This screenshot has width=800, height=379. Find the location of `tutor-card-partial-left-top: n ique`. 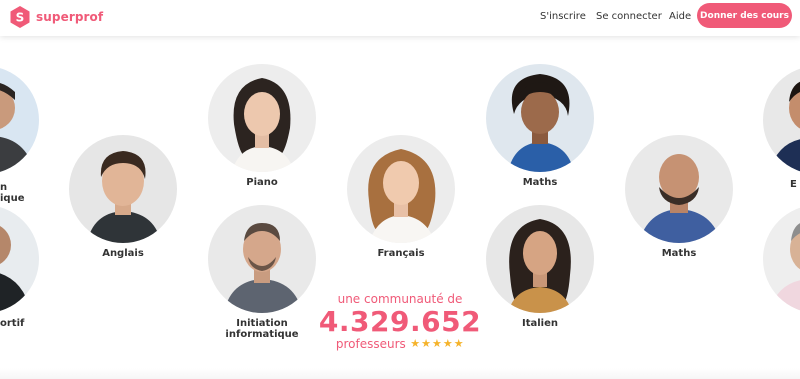

tutor-card-partial-left-top: n ique is located at coordinates (20, 135).